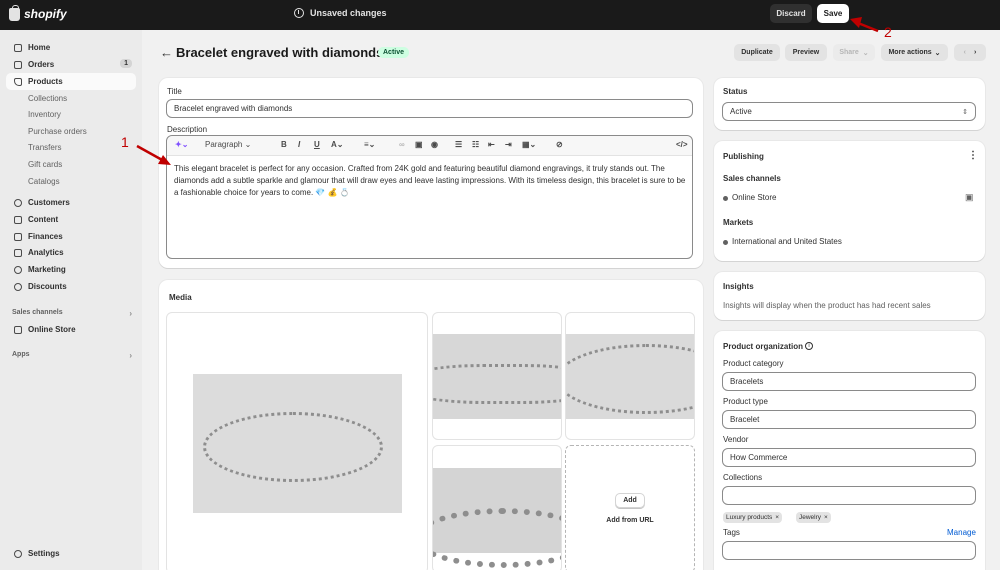 Image resolution: width=1000 pixels, height=570 pixels. What do you see at coordinates (888, 32) in the screenshot?
I see `annotation-number-2: 2` at bounding box center [888, 32].